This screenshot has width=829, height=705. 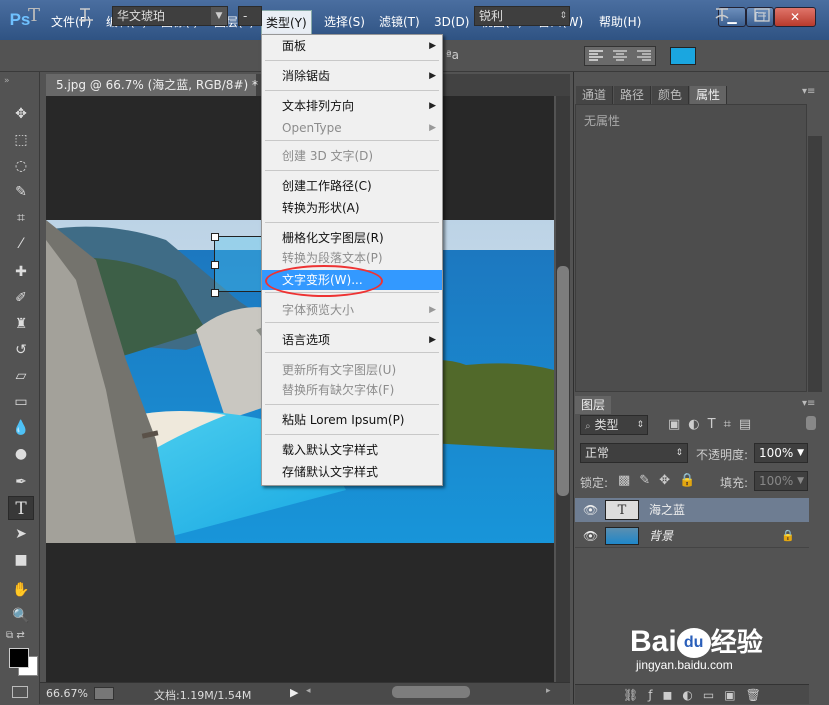 I want to click on filter-toggle, so click(x=811, y=423).